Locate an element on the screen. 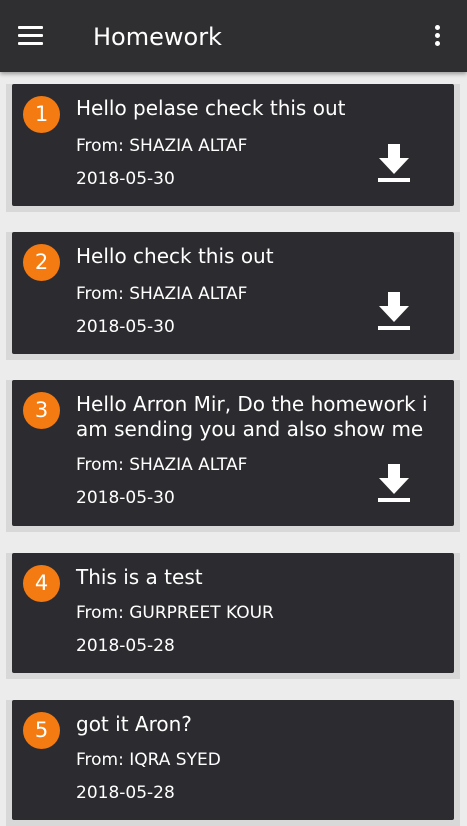 This screenshot has height=826, width=467. item-number-badge: 5 is located at coordinates (41, 730).